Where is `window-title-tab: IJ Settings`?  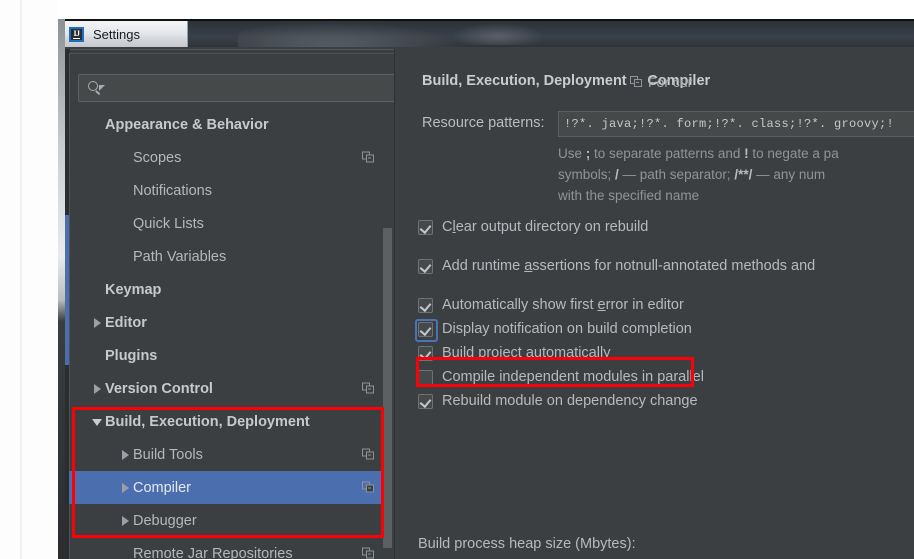 window-title-tab: IJ Settings is located at coordinates (124, 34).